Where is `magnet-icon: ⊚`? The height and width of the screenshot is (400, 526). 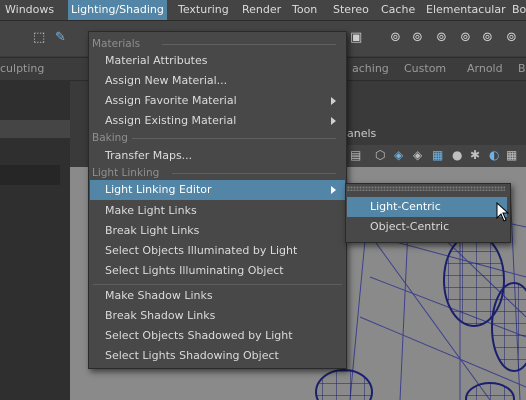
magnet-icon: ⊚ is located at coordinates (511, 37).